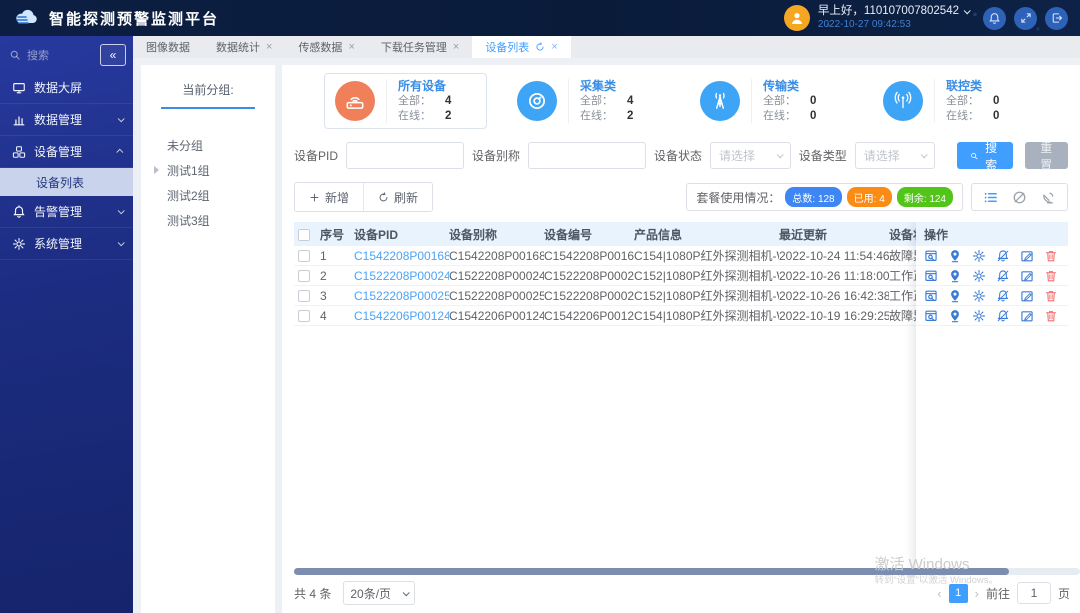  I want to click on sidebar-item-data-management: 数据管理, so click(66, 120).